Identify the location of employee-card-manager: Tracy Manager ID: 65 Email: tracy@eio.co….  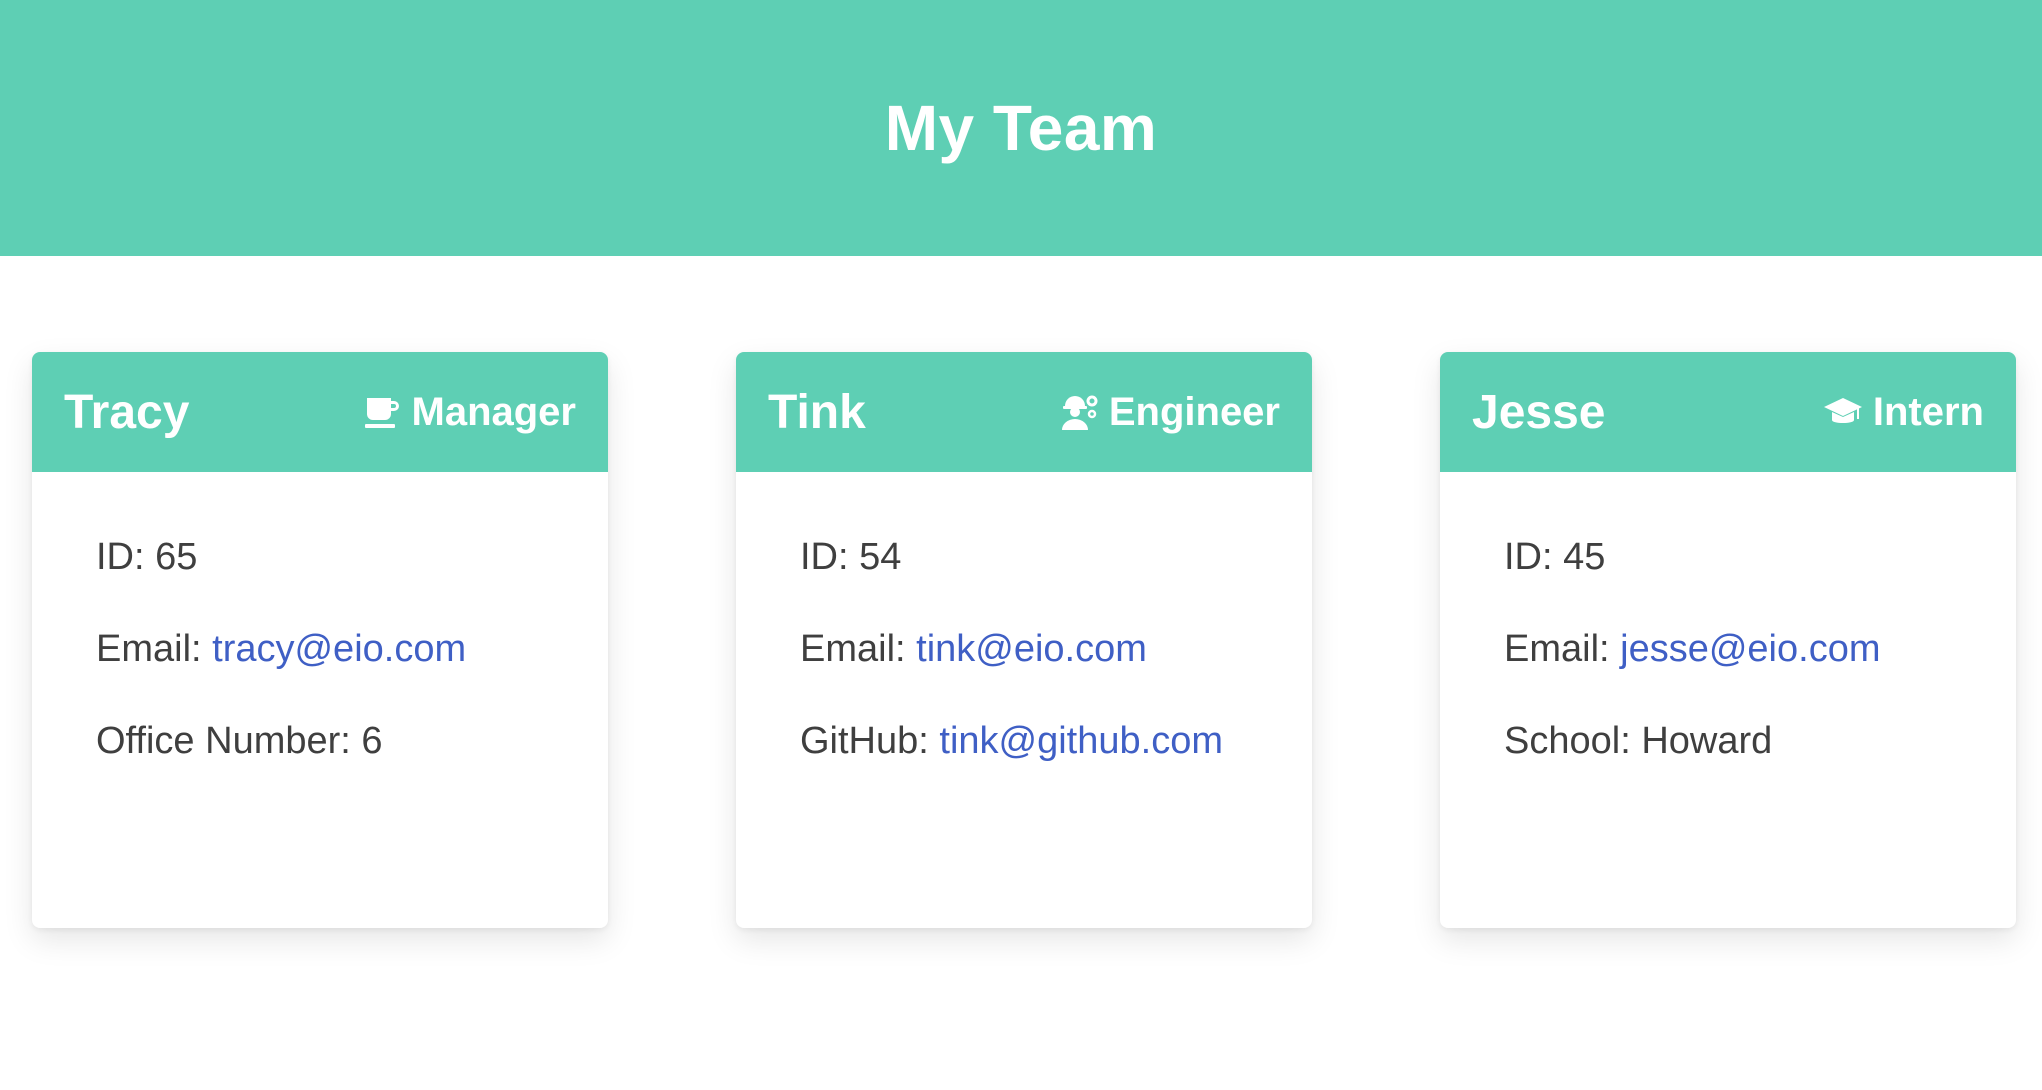
(320, 640).